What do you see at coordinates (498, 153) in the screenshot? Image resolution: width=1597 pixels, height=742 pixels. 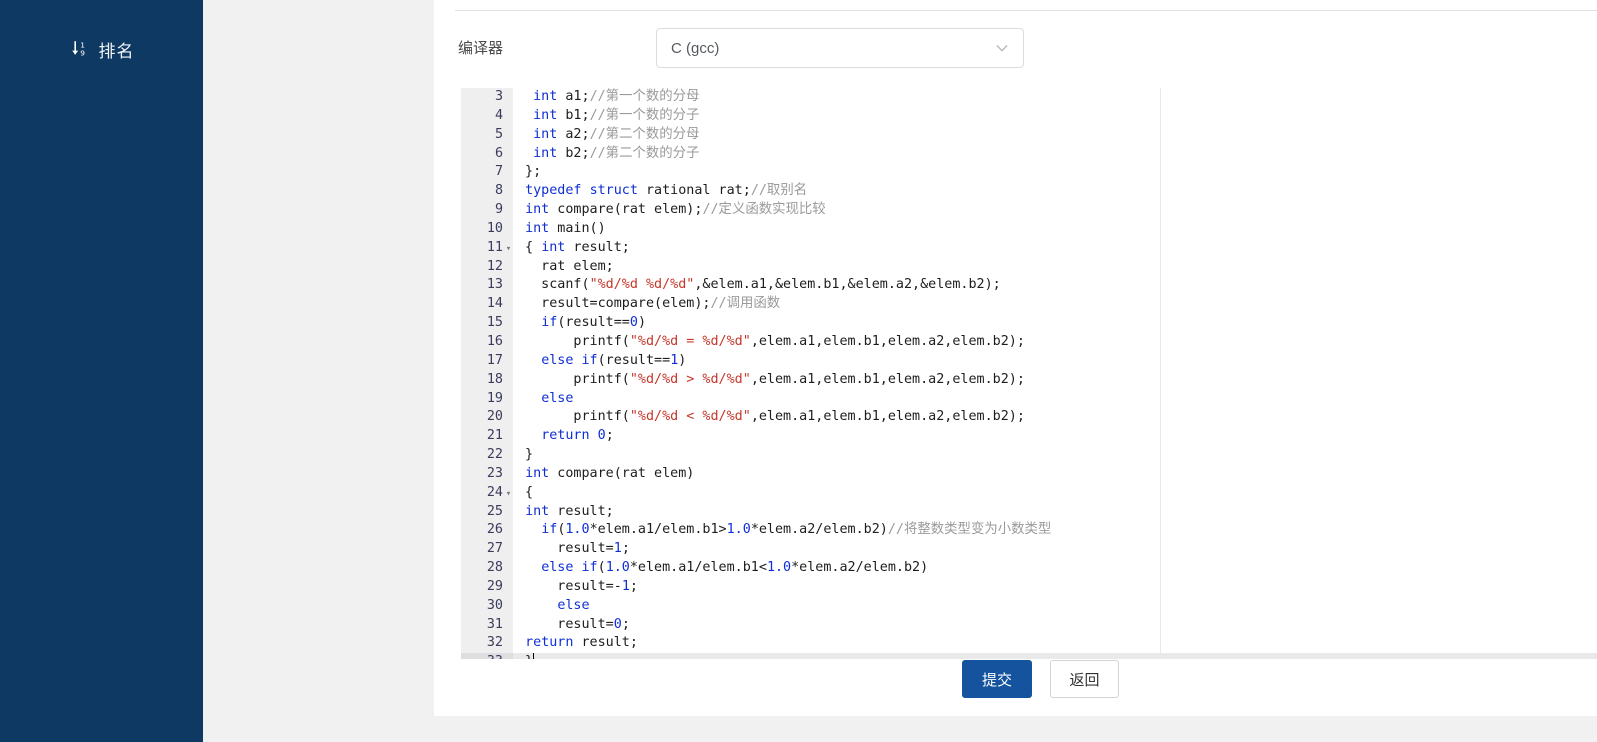 I see `line-number: 6` at bounding box center [498, 153].